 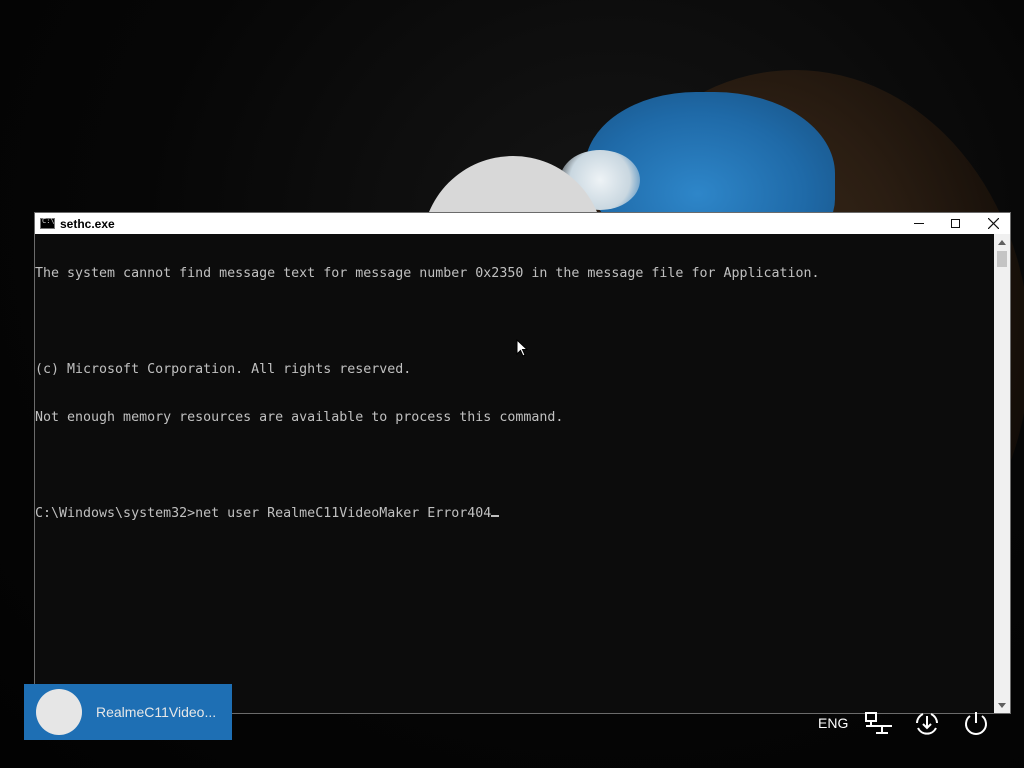 I want to click on ease-of-access-icon, so click(x=927, y=724).